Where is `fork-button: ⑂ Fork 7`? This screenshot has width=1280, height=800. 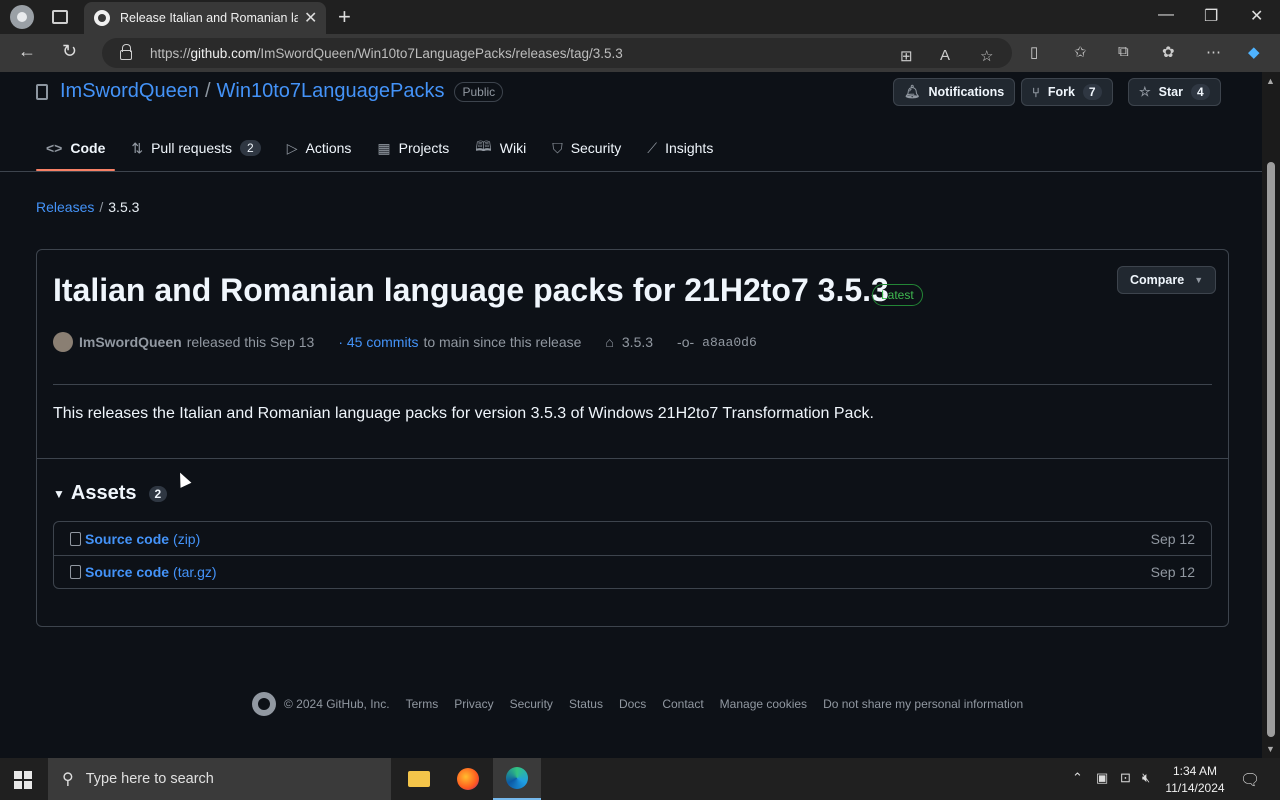 fork-button: ⑂ Fork 7 is located at coordinates (1067, 92).